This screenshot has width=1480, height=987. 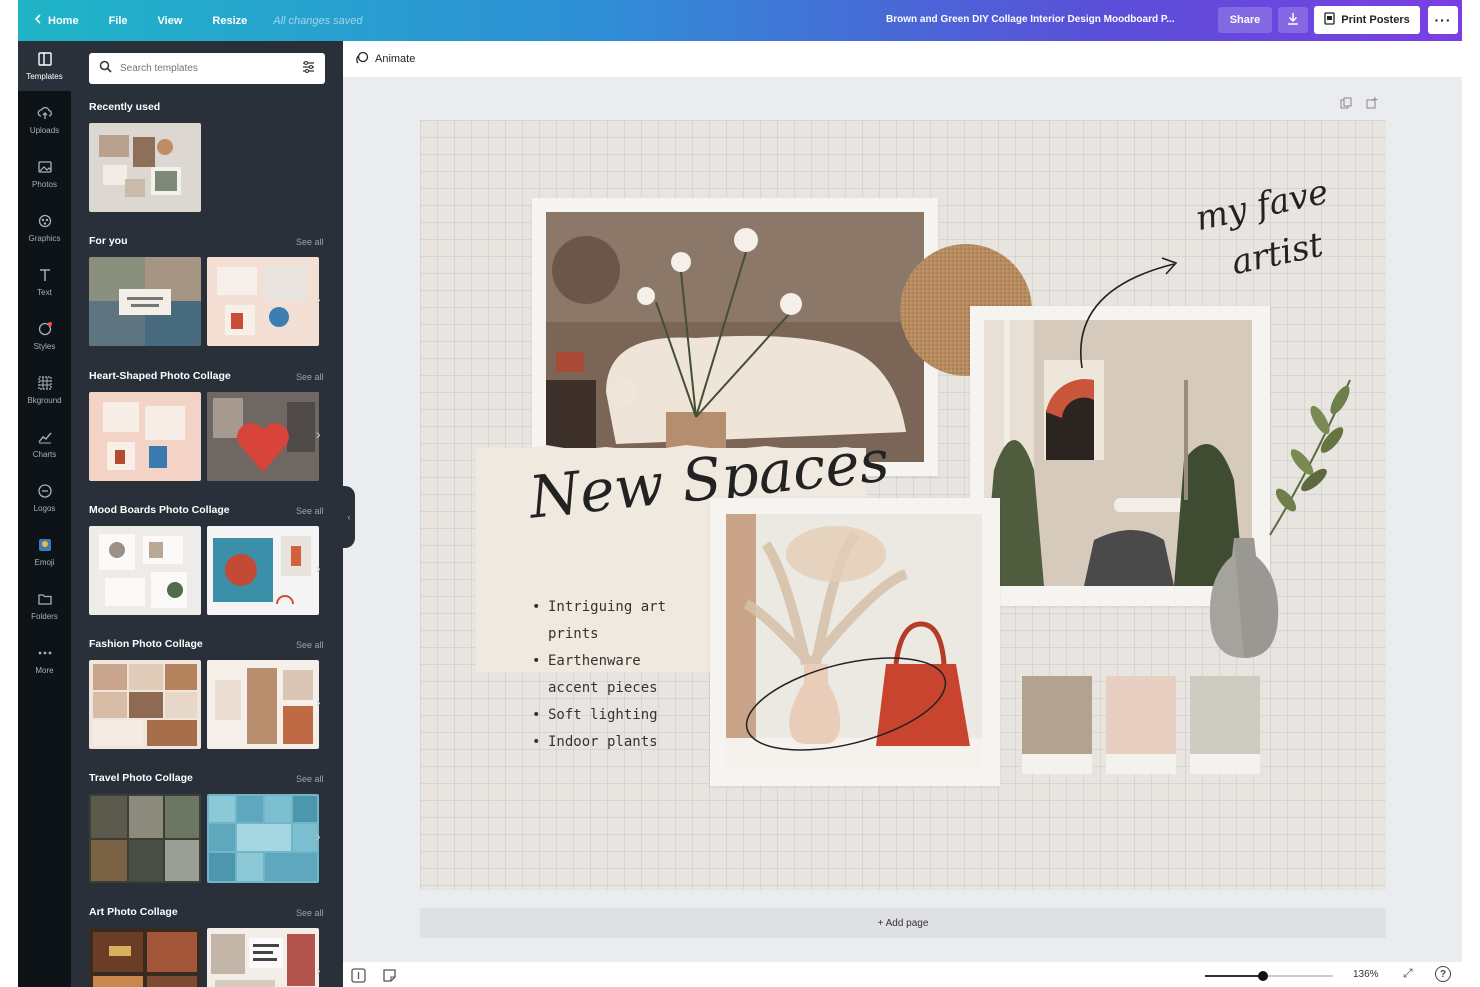 I want to click on template-search-box, so click(x=207, y=68).